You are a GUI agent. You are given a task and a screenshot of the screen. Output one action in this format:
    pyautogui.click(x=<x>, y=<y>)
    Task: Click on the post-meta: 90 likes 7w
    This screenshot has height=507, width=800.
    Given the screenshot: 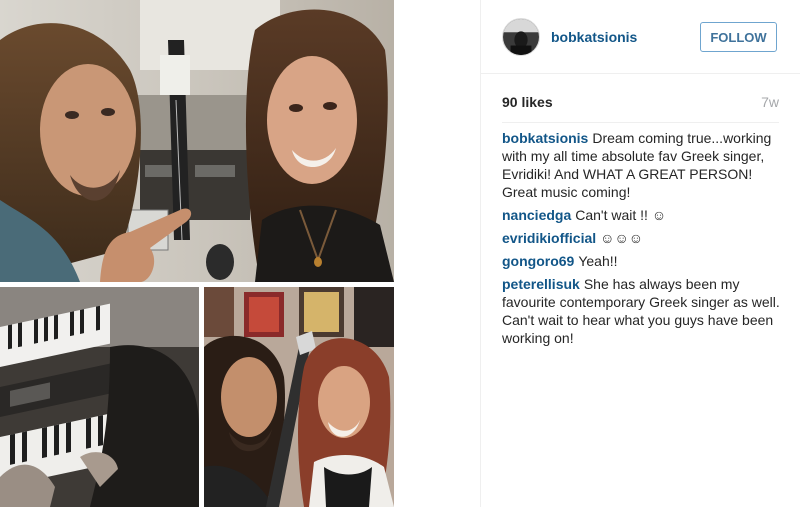 What is the action you would take?
    pyautogui.click(x=640, y=104)
    